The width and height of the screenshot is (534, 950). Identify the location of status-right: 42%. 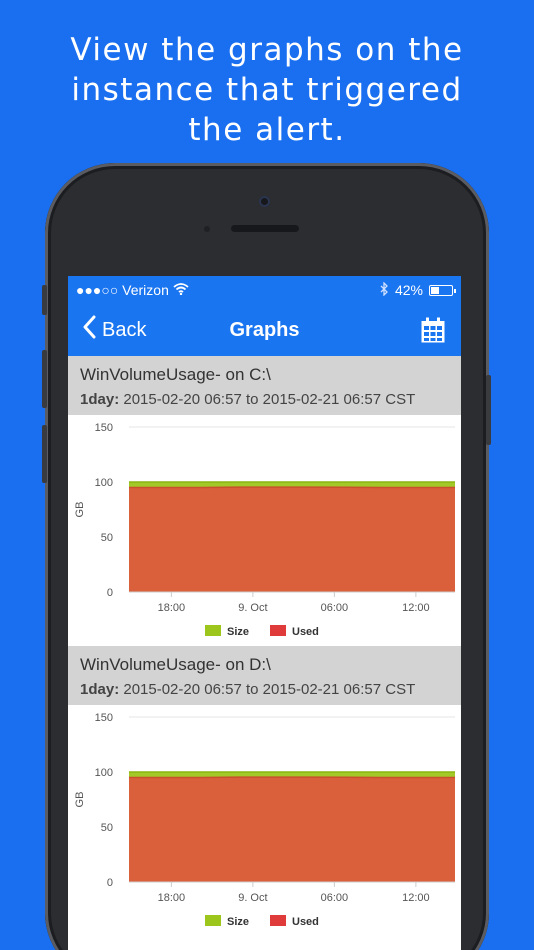
(418, 290).